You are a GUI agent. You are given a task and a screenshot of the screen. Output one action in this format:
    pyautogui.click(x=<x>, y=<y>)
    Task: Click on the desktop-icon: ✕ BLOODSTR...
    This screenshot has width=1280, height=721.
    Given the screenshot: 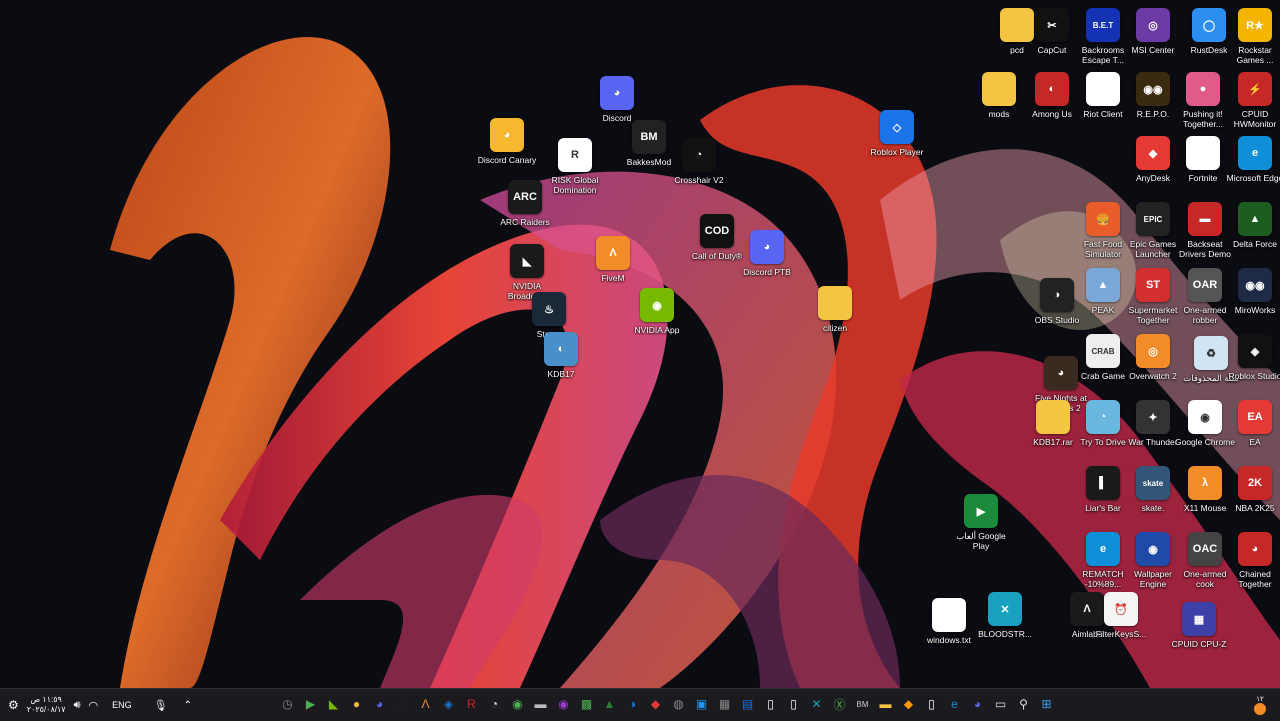 What is the action you would take?
    pyautogui.click(x=1005, y=615)
    